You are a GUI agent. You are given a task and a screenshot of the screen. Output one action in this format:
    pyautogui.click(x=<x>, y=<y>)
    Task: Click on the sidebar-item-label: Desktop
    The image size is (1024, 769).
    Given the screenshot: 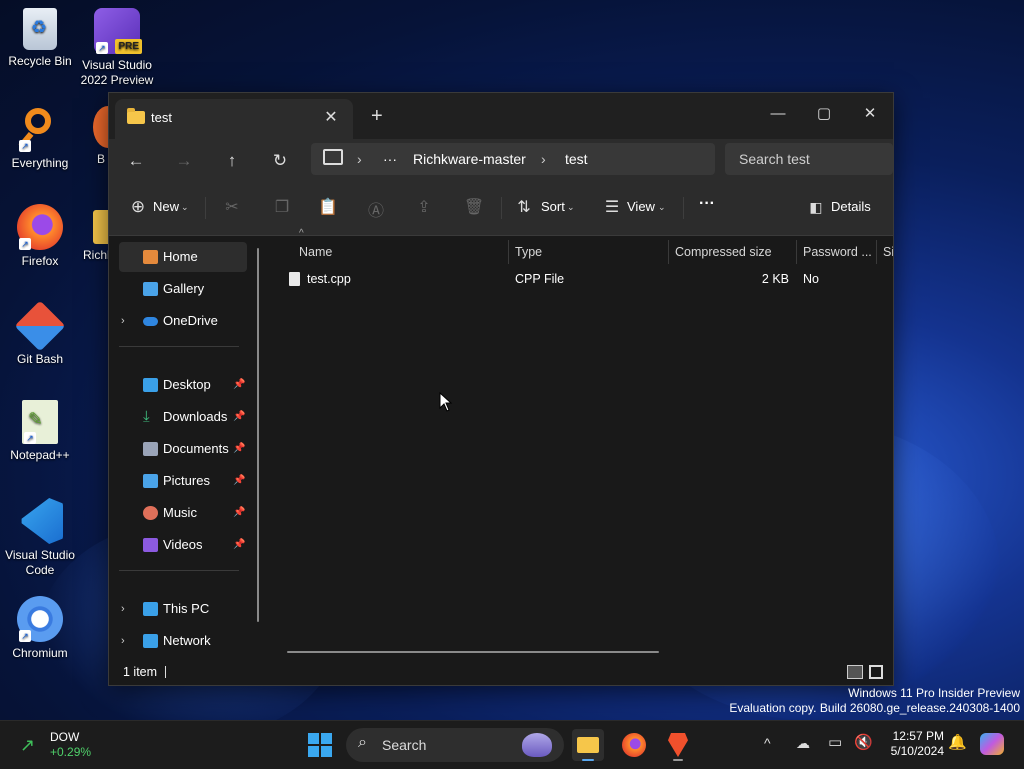 What is the action you would take?
    pyautogui.click(x=187, y=384)
    